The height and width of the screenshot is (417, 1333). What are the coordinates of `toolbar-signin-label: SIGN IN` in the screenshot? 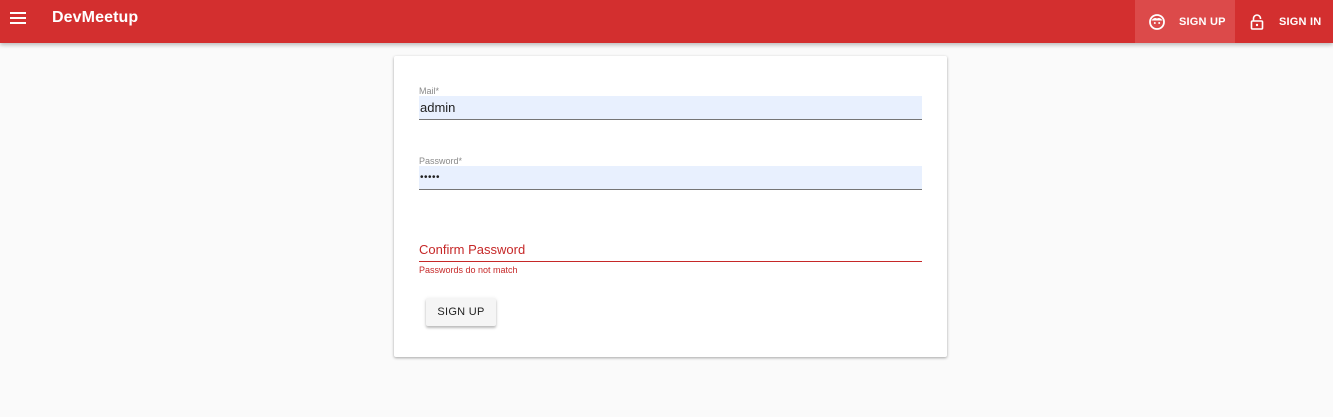 It's located at (1300, 21).